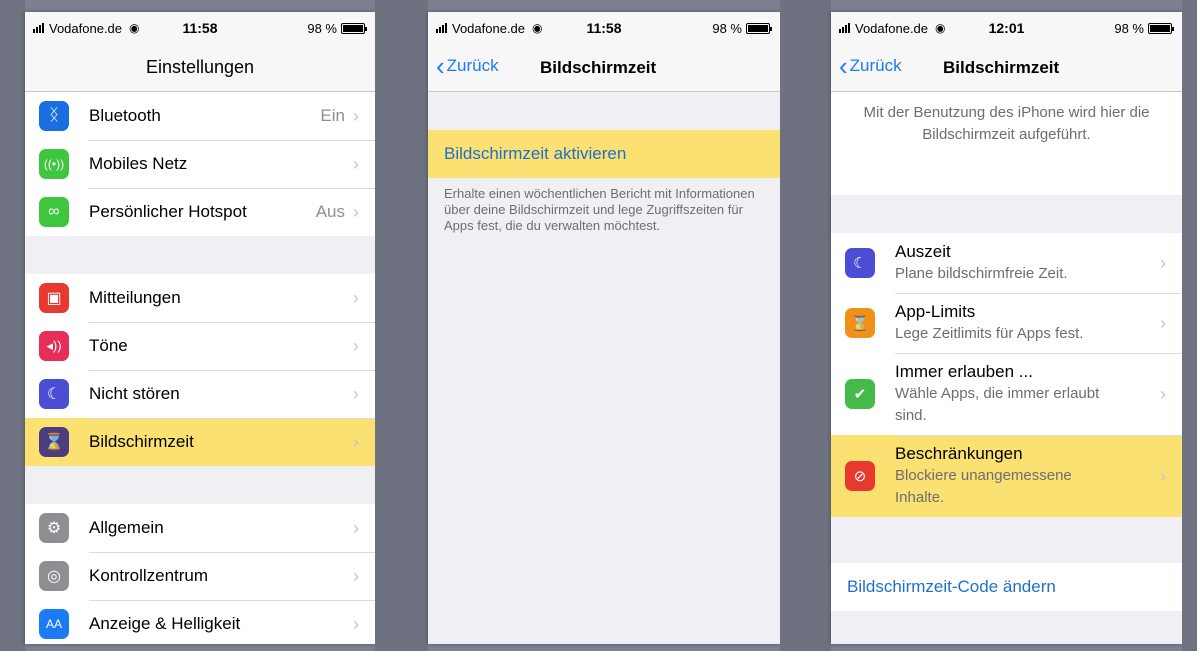  What do you see at coordinates (860, 476) in the screenshot?
I see `restriction-icon: ⊘` at bounding box center [860, 476].